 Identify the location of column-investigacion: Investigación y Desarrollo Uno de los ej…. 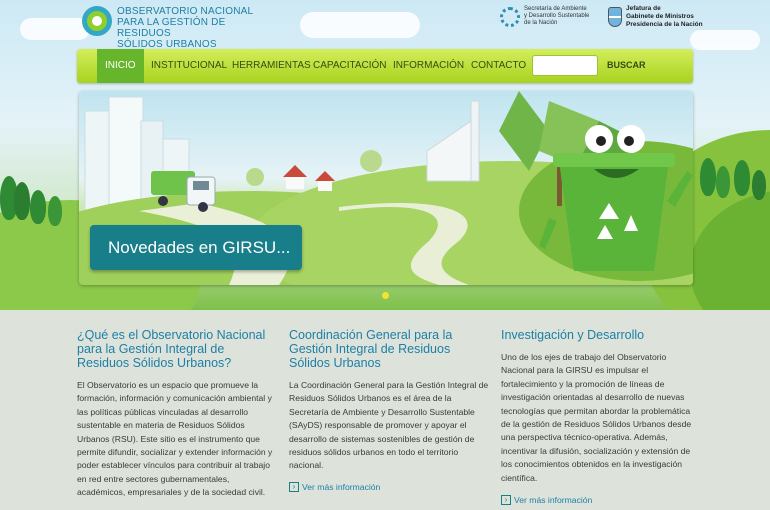
(601, 406).